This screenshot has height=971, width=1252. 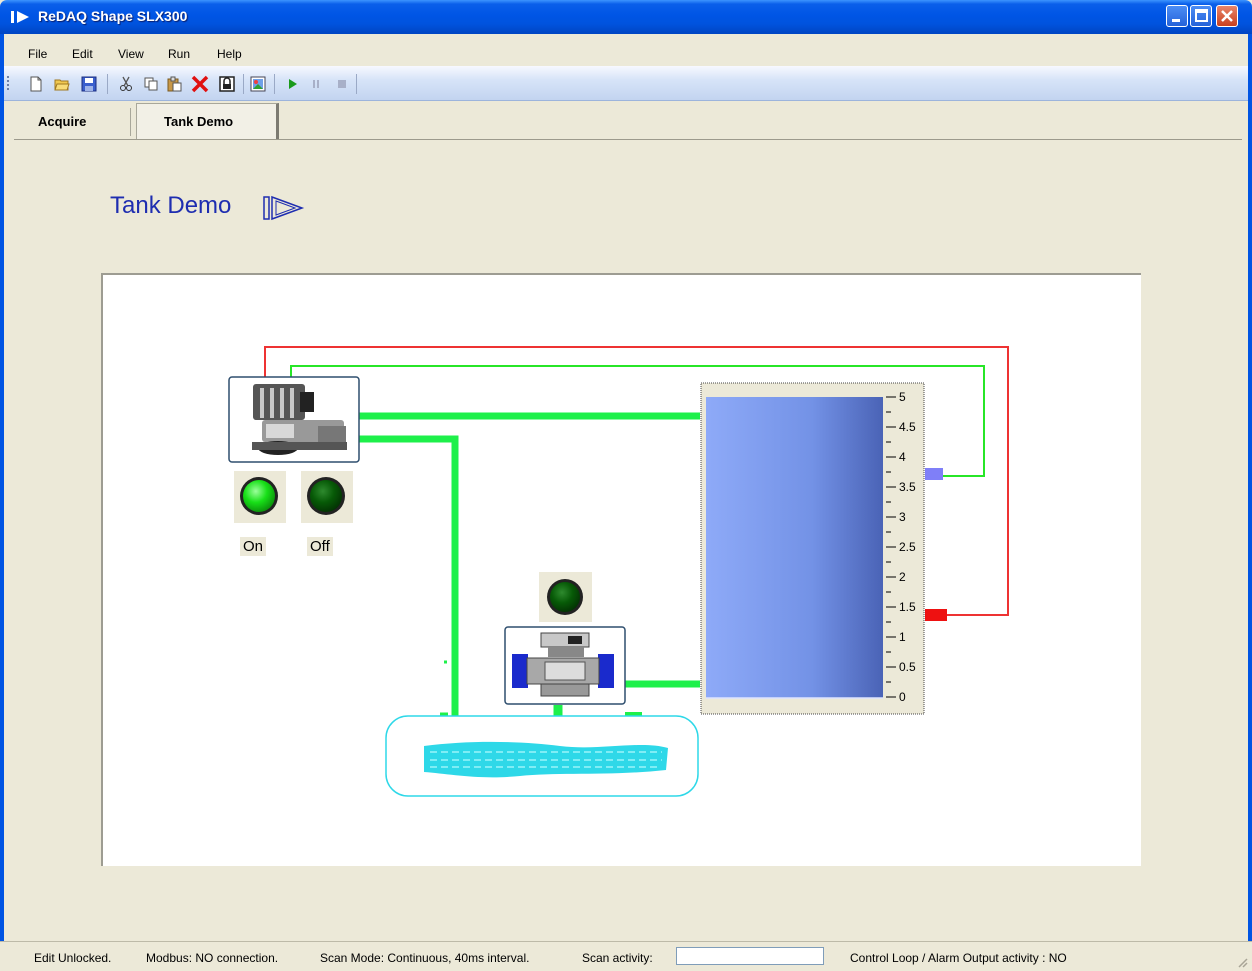 I want to click on off-label: Off, so click(x=320, y=546).